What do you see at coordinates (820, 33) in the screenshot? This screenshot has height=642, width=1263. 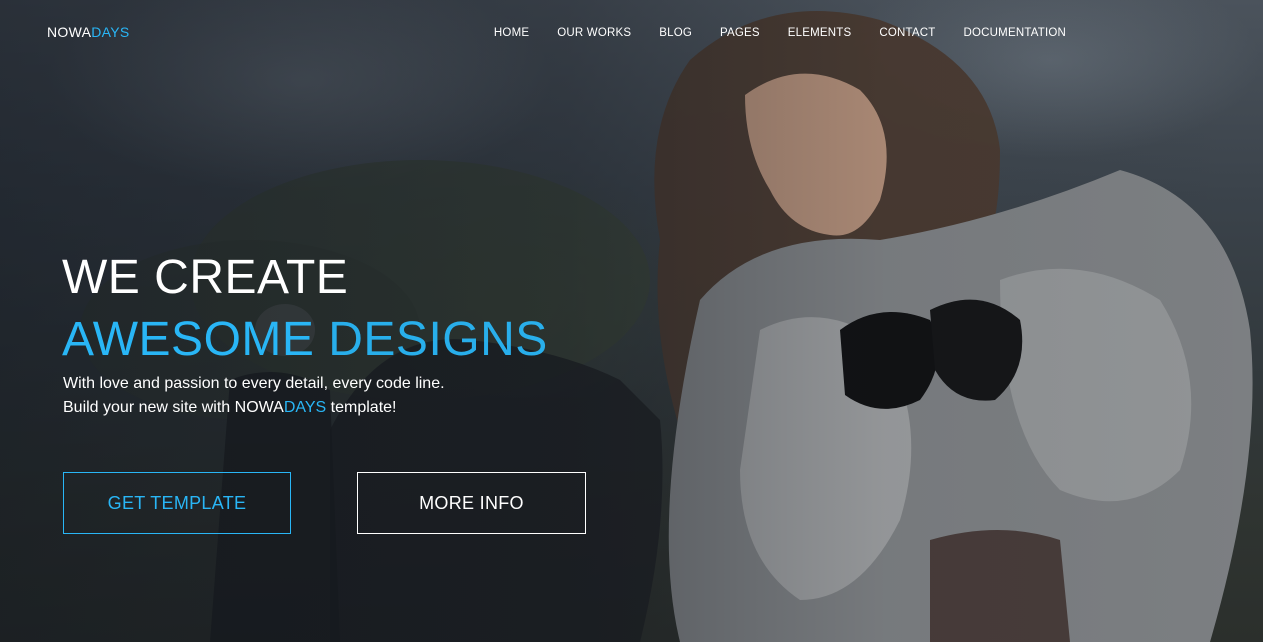 I see `nav-elements: ELEMENTS` at bounding box center [820, 33].